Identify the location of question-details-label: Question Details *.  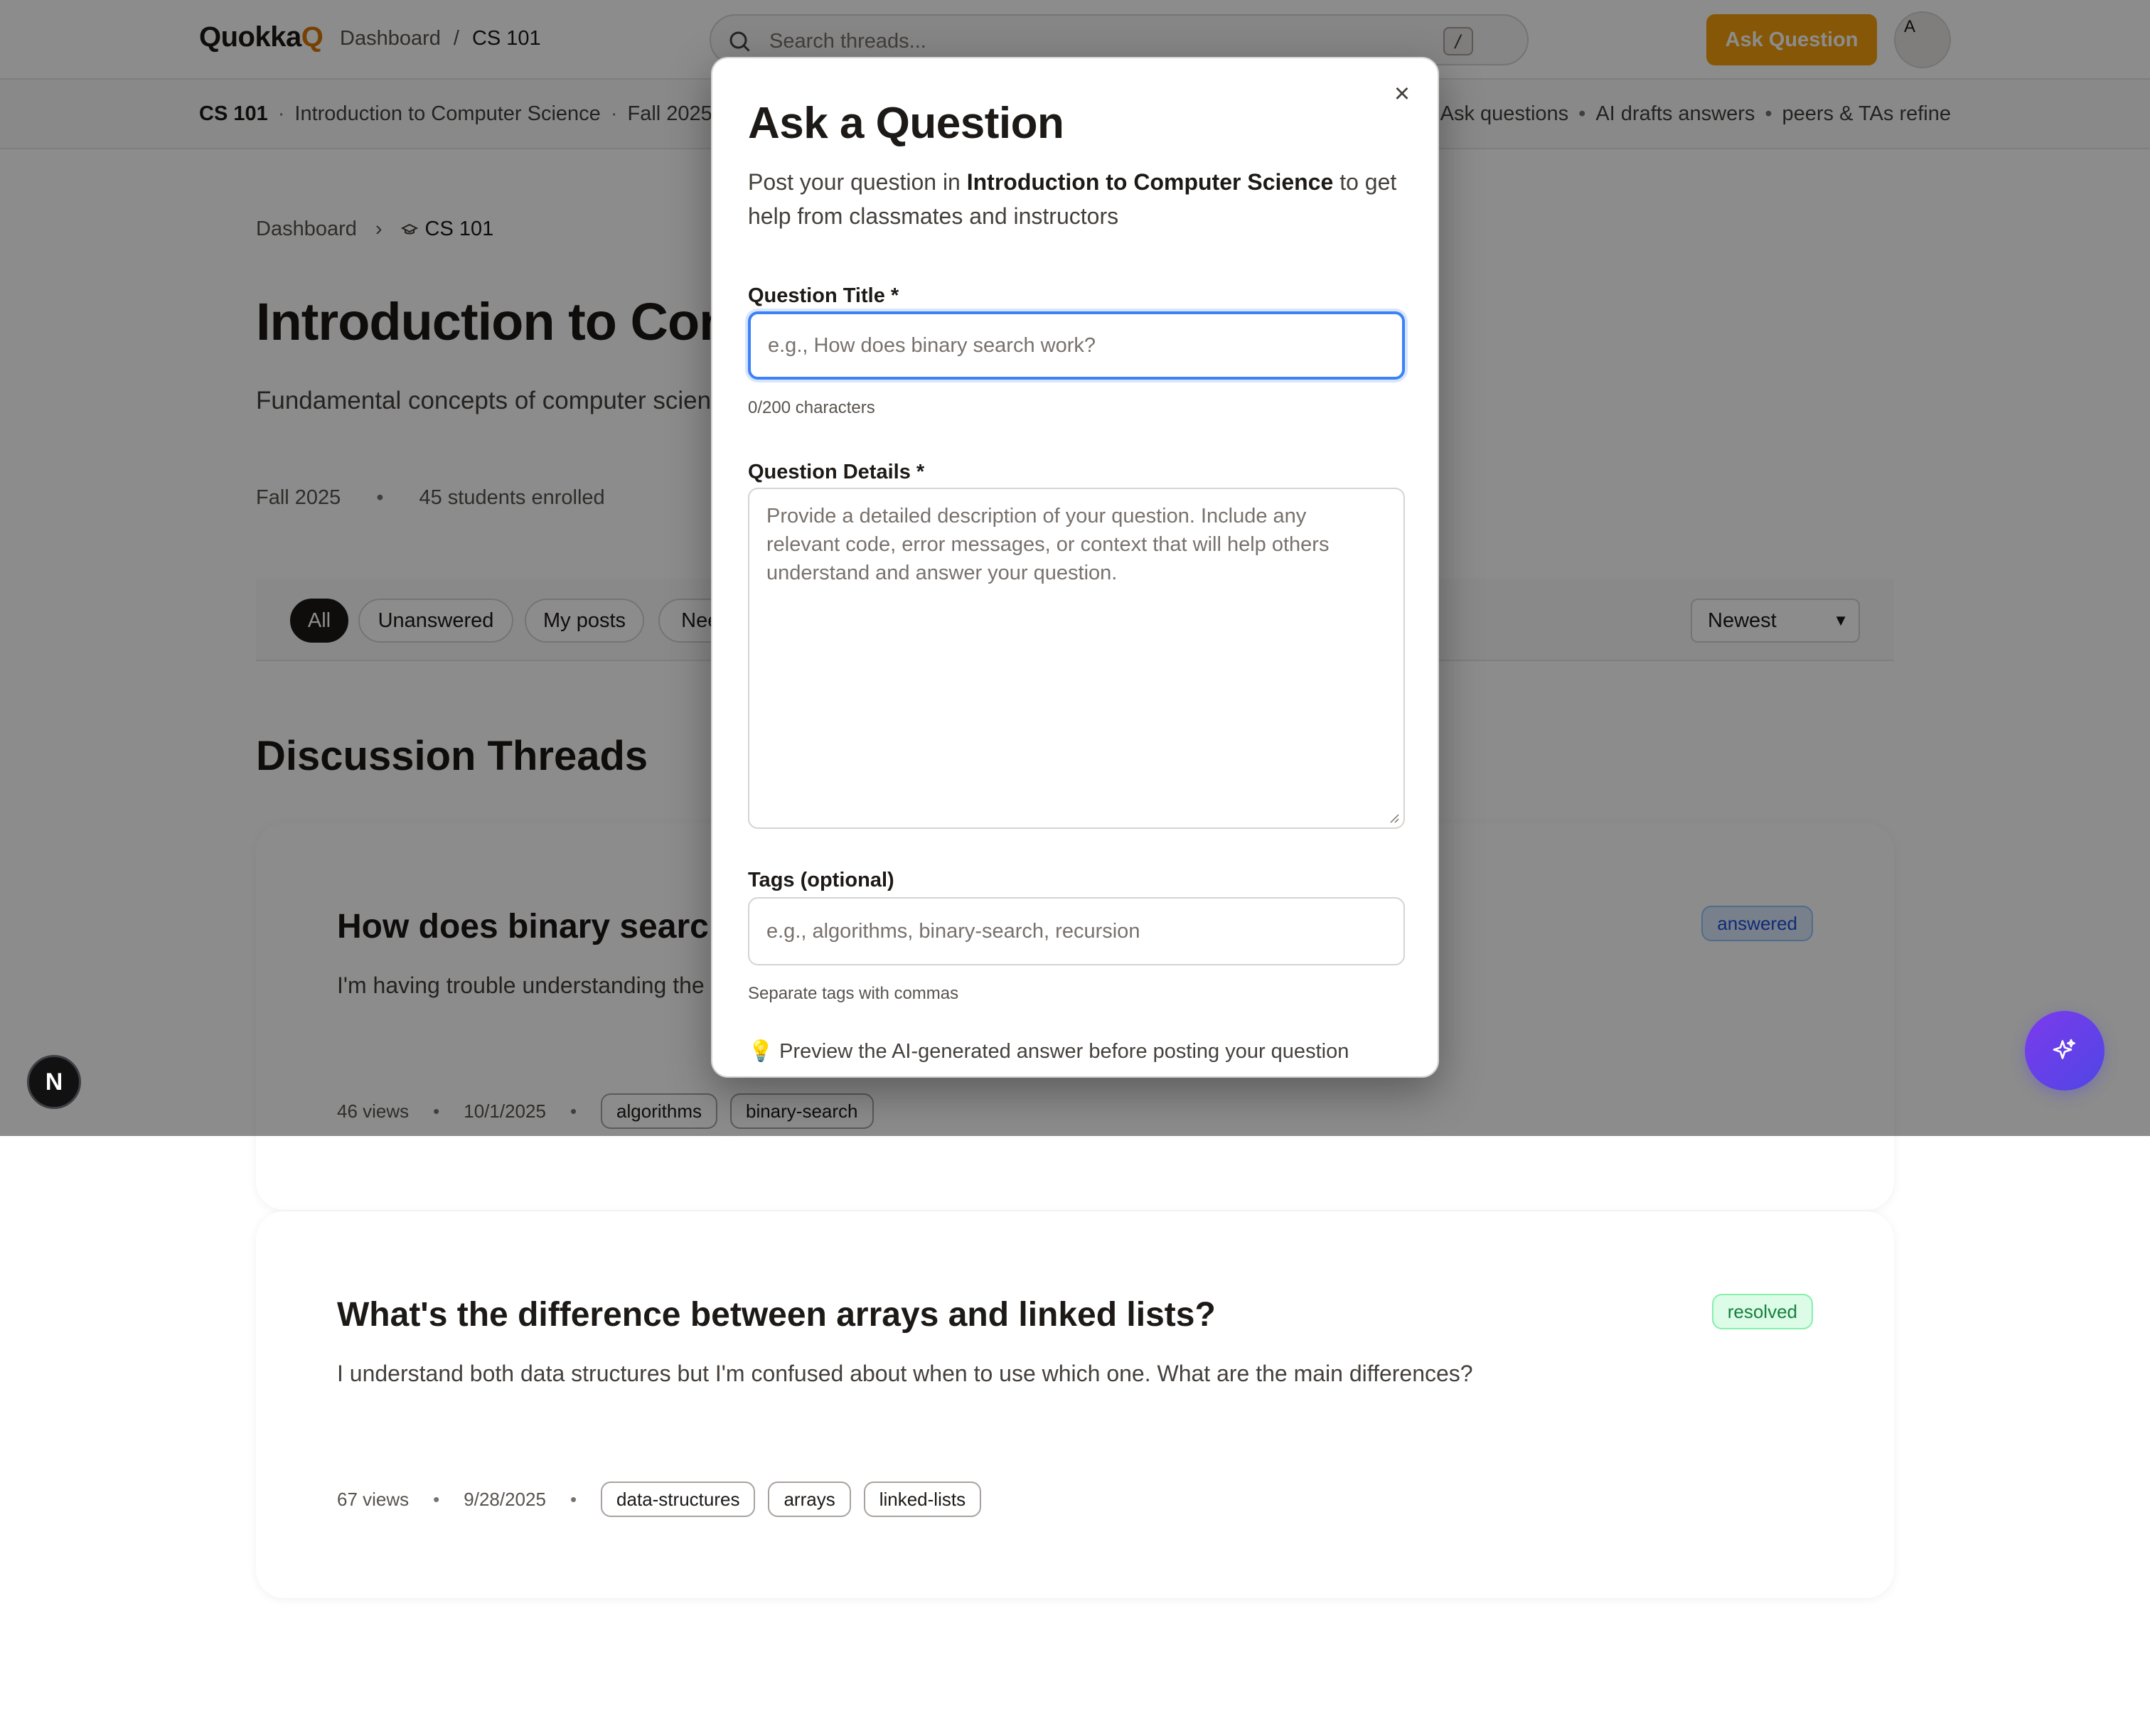
(836, 472).